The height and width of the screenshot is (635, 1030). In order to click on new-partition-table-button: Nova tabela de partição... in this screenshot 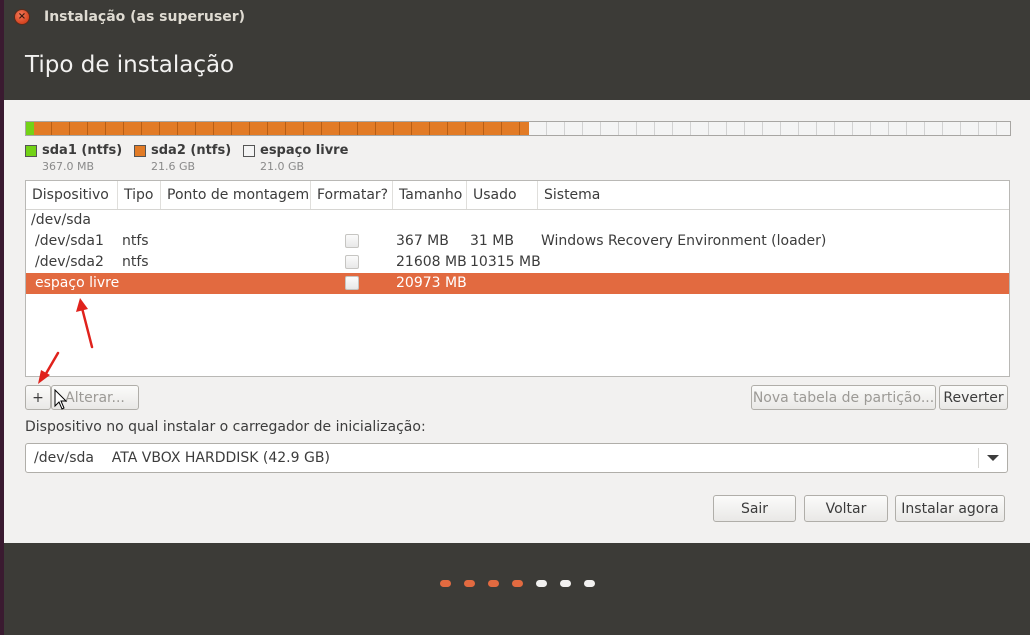, I will do `click(843, 397)`.